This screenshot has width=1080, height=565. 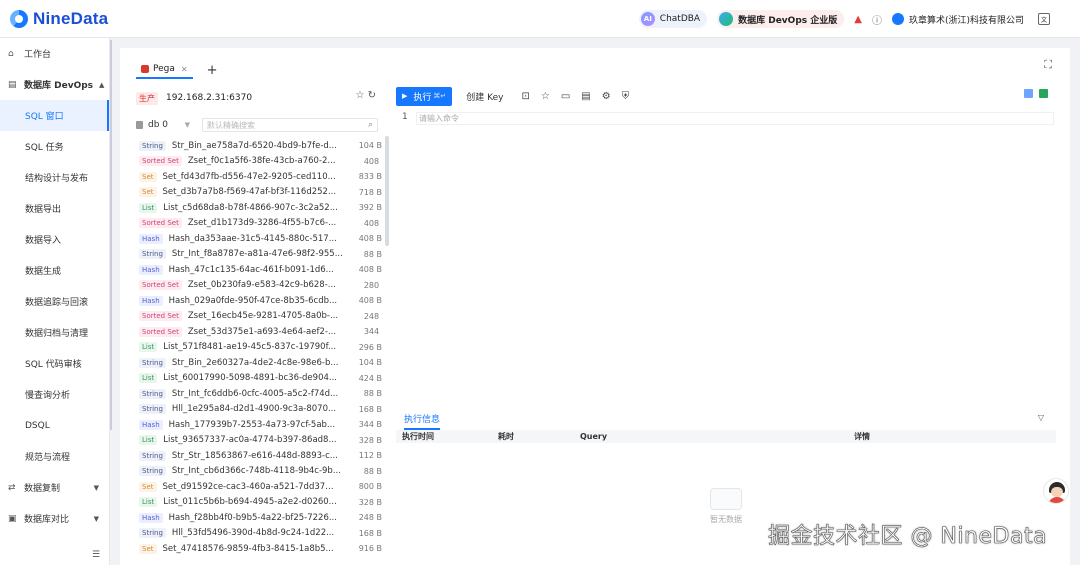 What do you see at coordinates (788, 20) in the screenshot?
I see `edition-label: 数据库 DevOps 企业版` at bounding box center [788, 20].